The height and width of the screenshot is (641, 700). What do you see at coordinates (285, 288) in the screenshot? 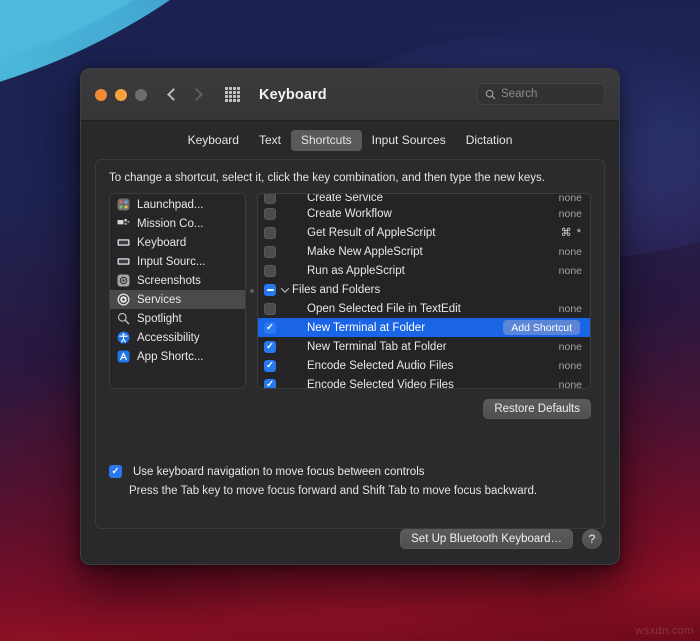
I see `chevron-down-icon` at bounding box center [285, 288].